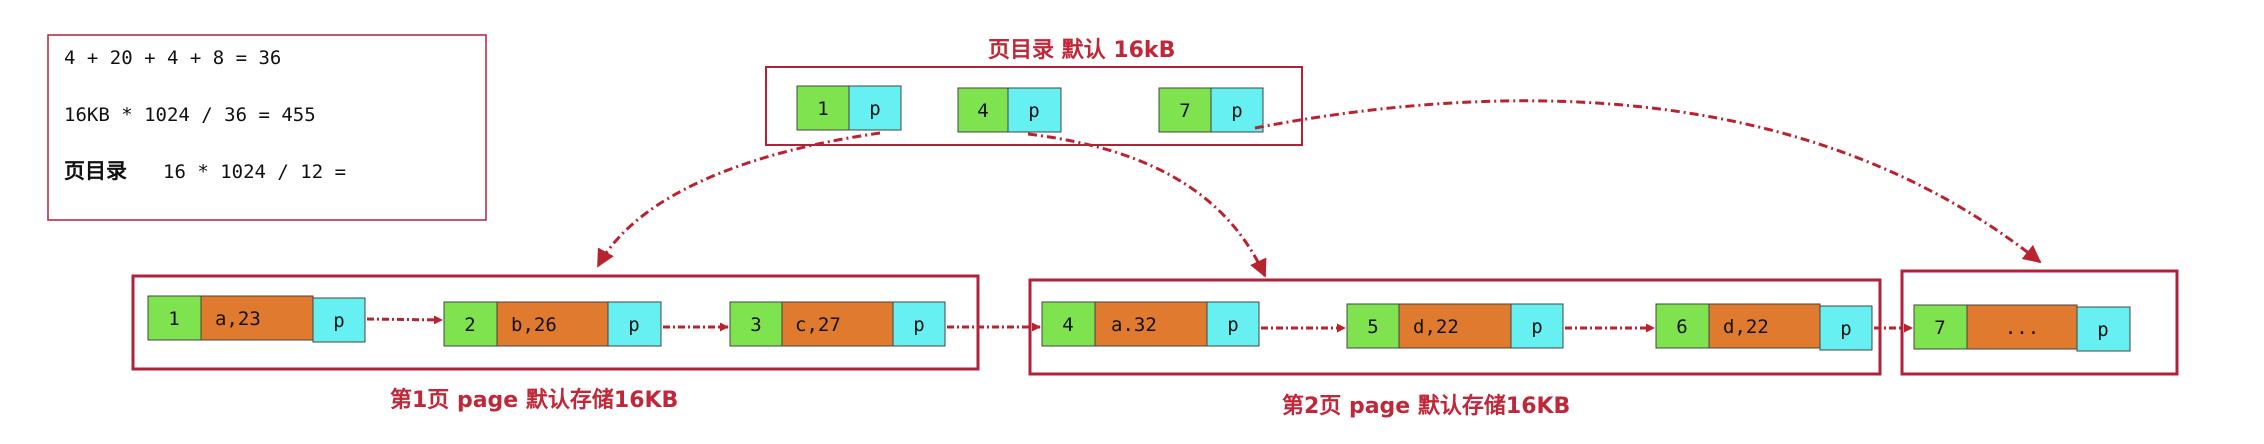  Describe the element at coordinates (818, 325) in the screenshot. I see `record-value: c,27` at that location.